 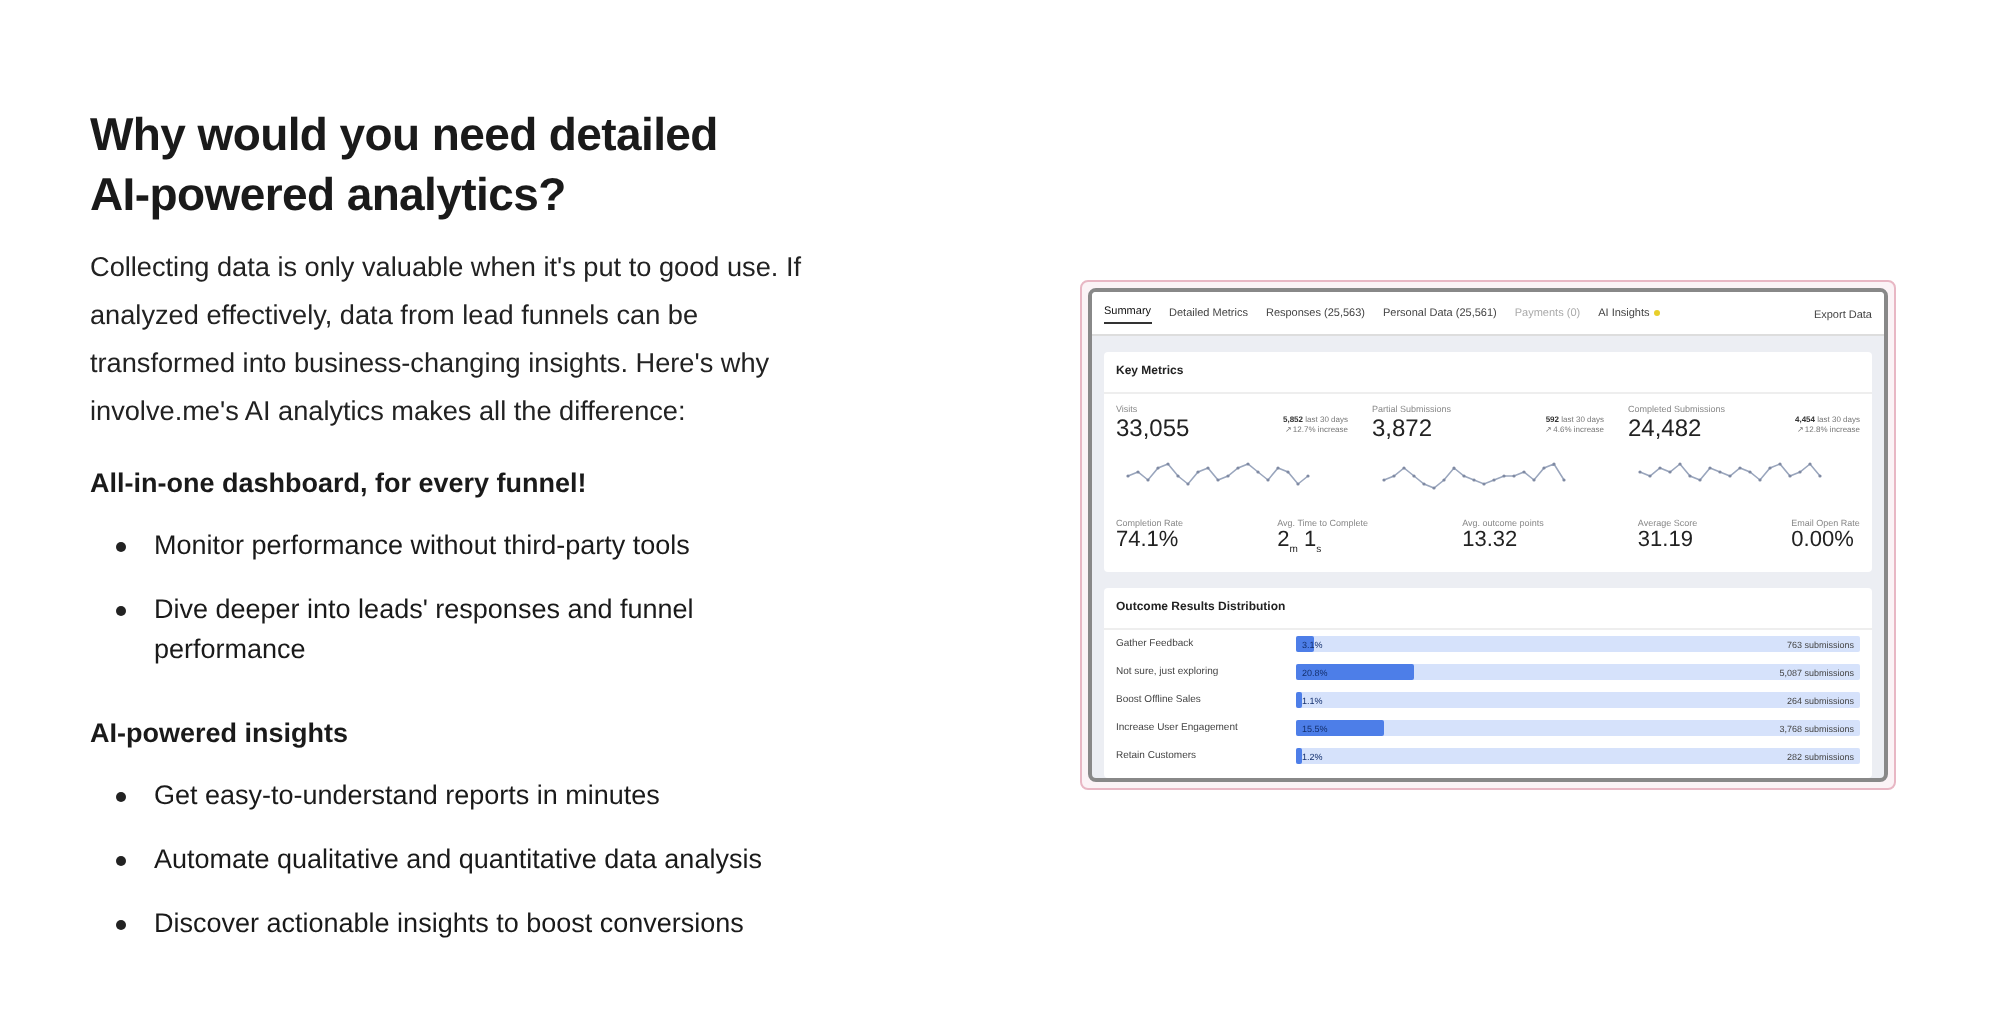 What do you see at coordinates (220, 733) in the screenshot?
I see `section-title: AI-powered insights` at bounding box center [220, 733].